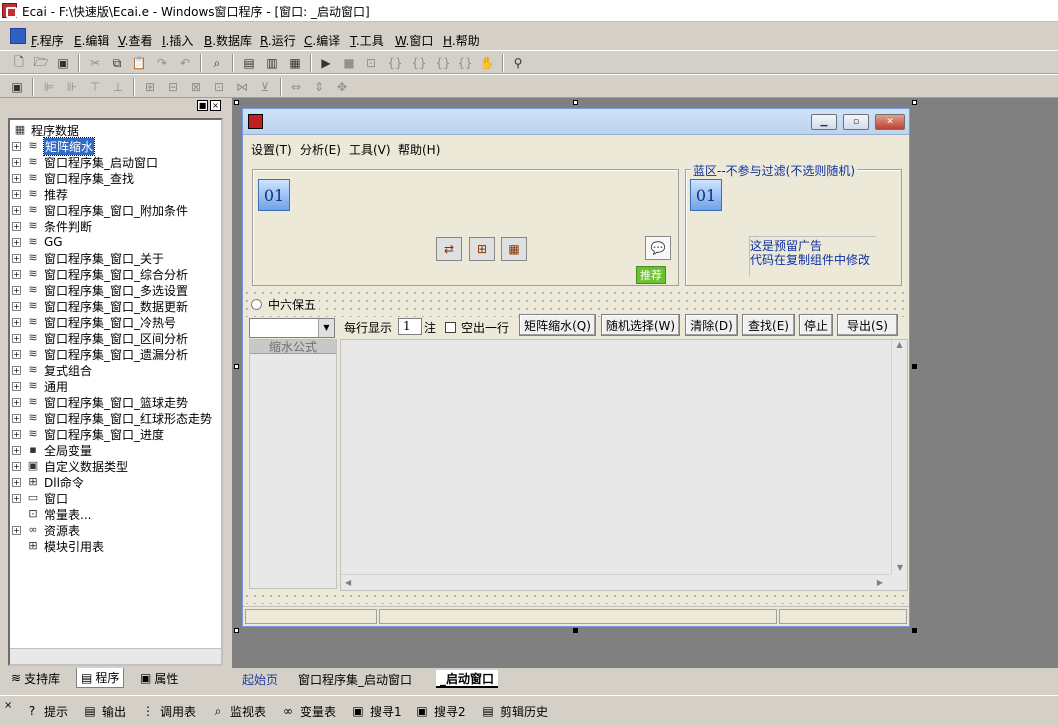 The width and height of the screenshot is (1058, 725). What do you see at coordinates (100, 210) in the screenshot?
I see `tree-item: + ≋ 窗口程序集_窗口_附加条件` at bounding box center [100, 210].